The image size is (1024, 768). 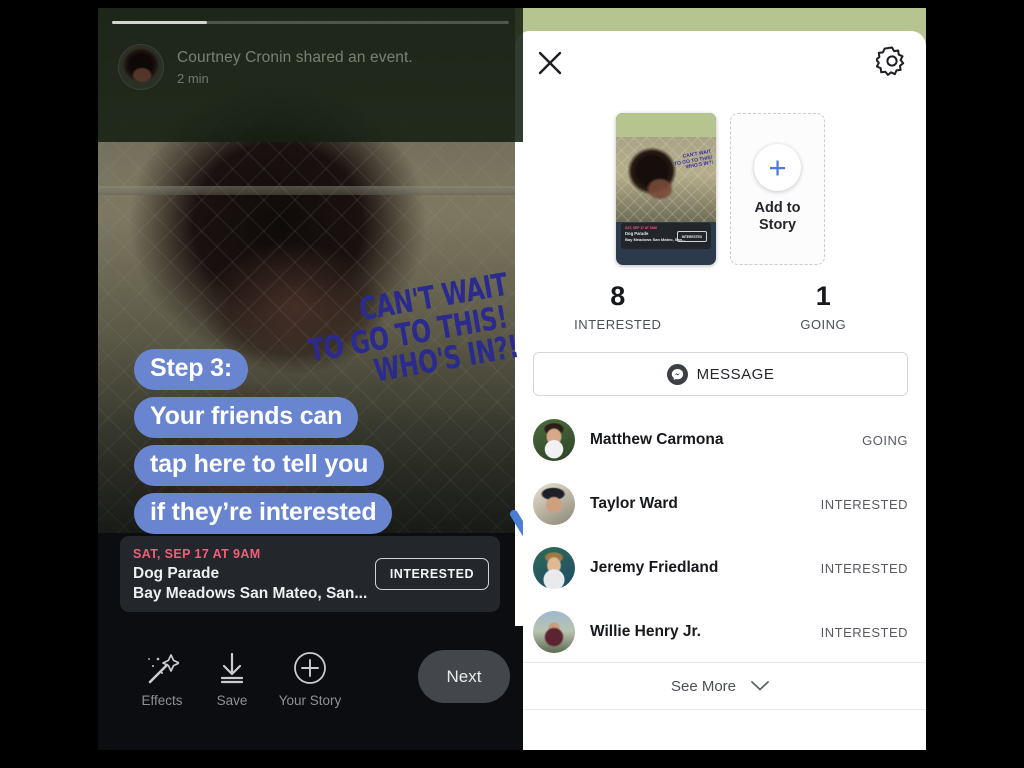 I want to click on story-poster-row: Courtney Cronin shared an event. 2 min, so click(x=265, y=67).